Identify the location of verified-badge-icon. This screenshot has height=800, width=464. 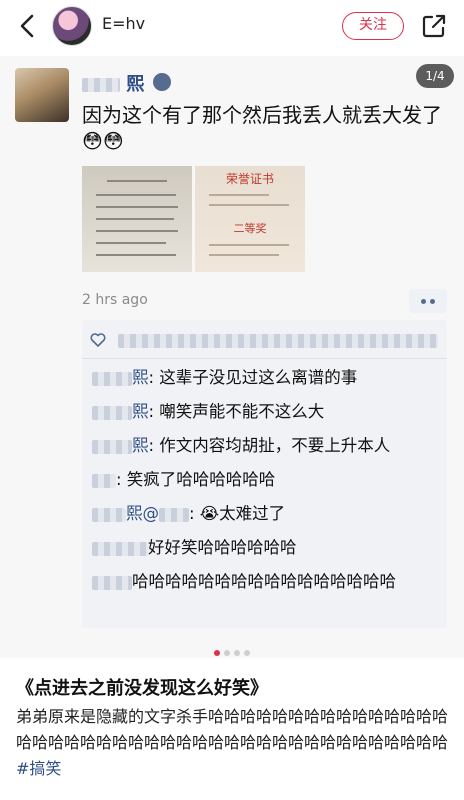
(162, 82).